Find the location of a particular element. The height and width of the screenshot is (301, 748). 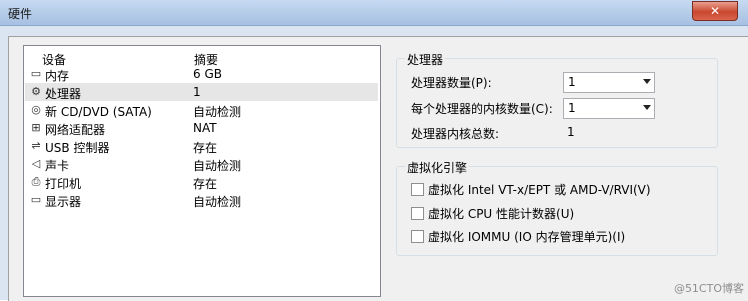

device-name: 处理器 is located at coordinates (63, 94).